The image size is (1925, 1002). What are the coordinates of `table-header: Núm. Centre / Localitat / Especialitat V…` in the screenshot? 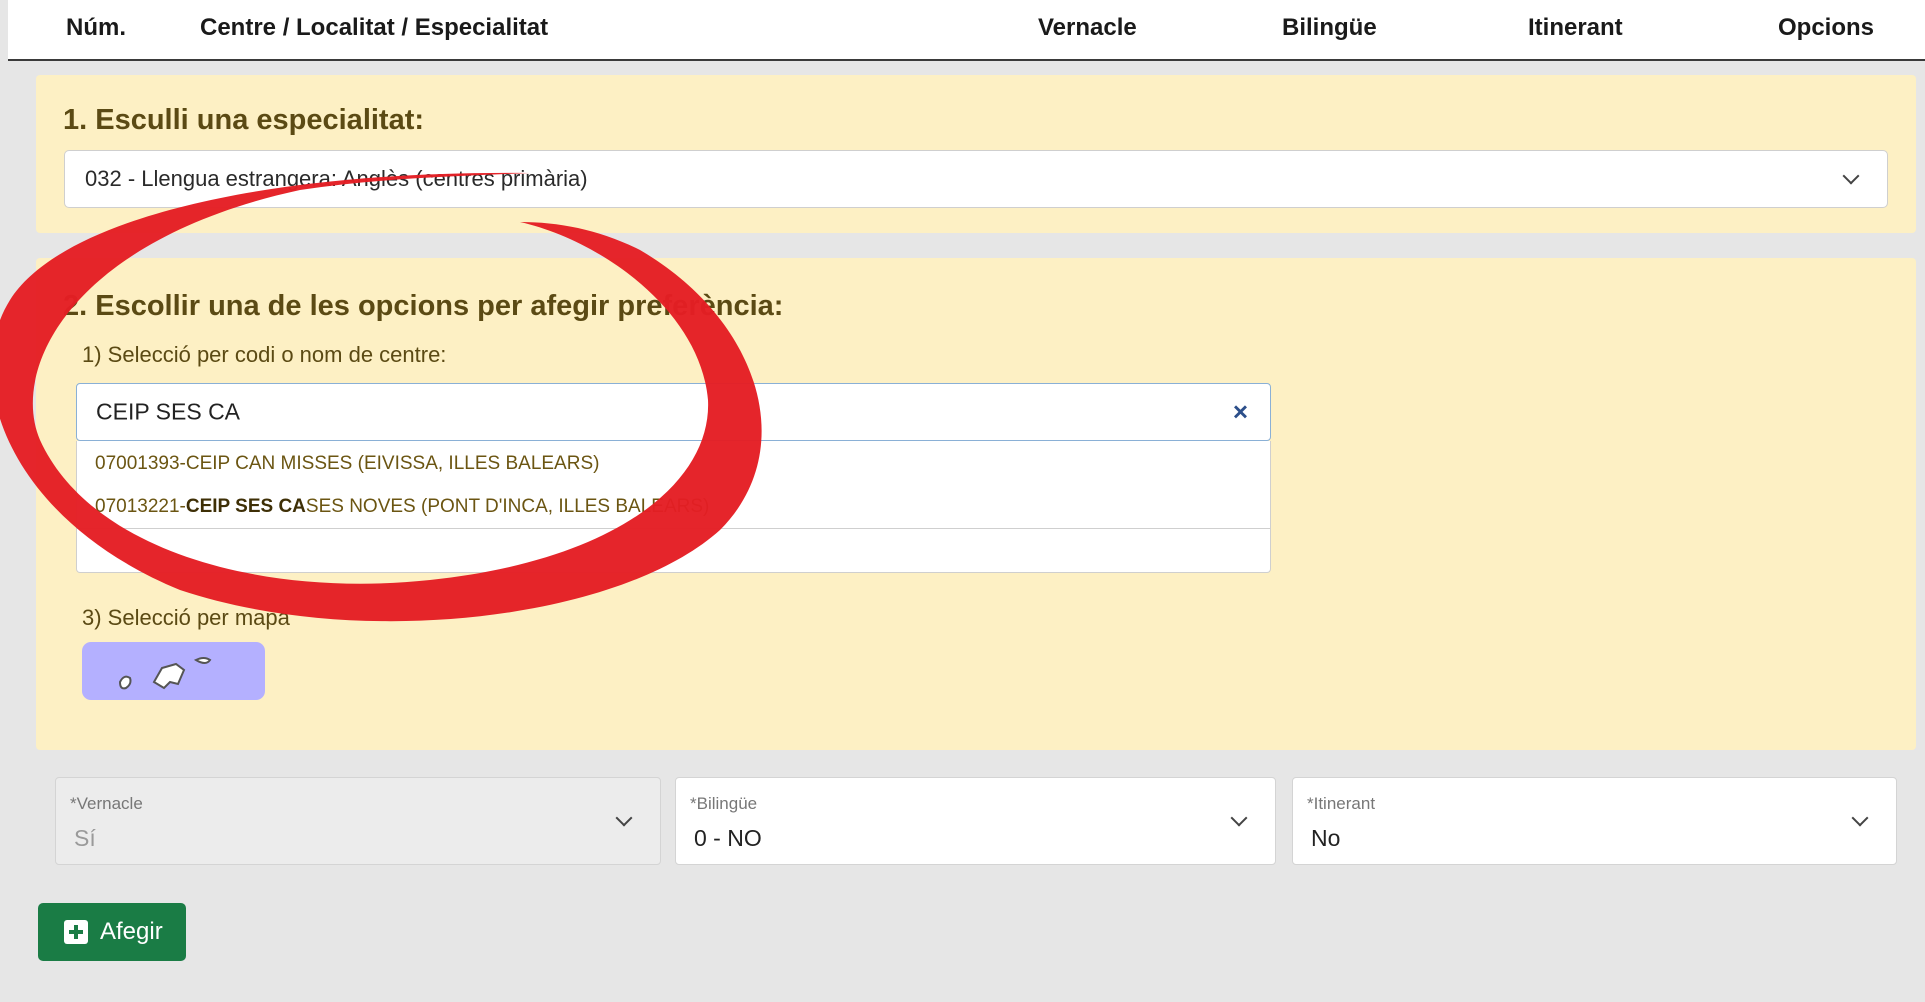 It's located at (966, 30).